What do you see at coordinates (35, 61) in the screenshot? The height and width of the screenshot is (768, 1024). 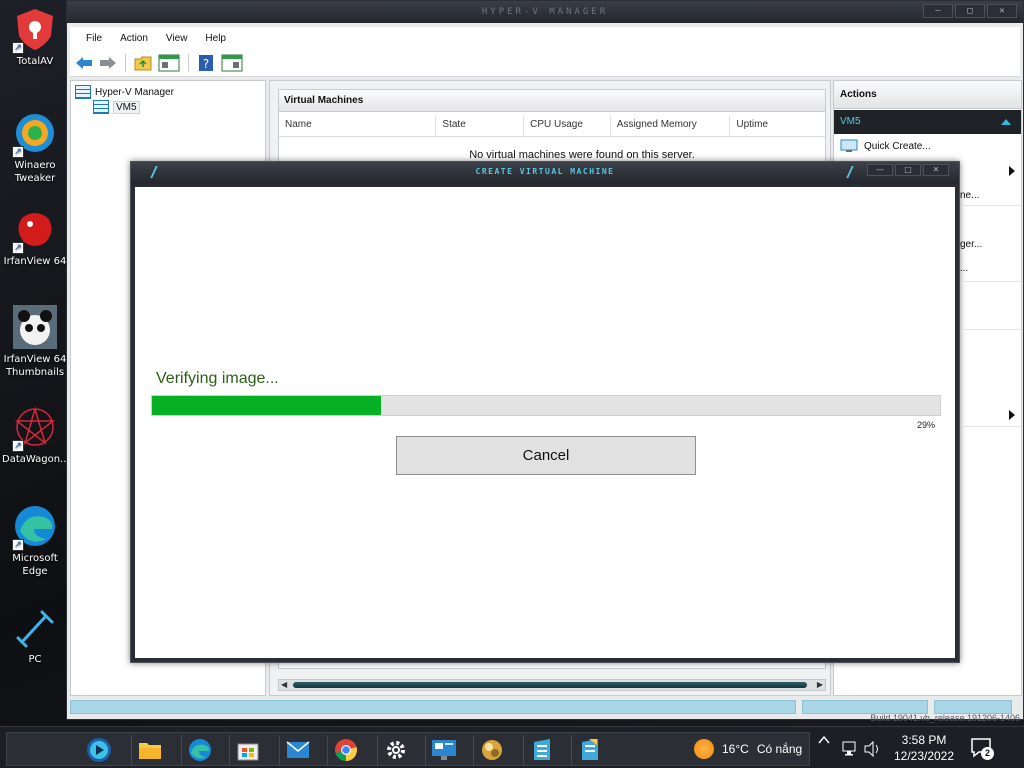 I see `desktop-icon-label: TotalAV` at bounding box center [35, 61].